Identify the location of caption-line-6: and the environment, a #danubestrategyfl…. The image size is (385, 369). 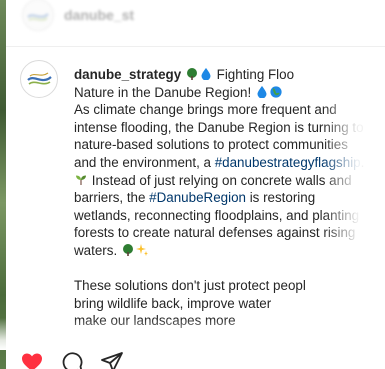
(229, 163).